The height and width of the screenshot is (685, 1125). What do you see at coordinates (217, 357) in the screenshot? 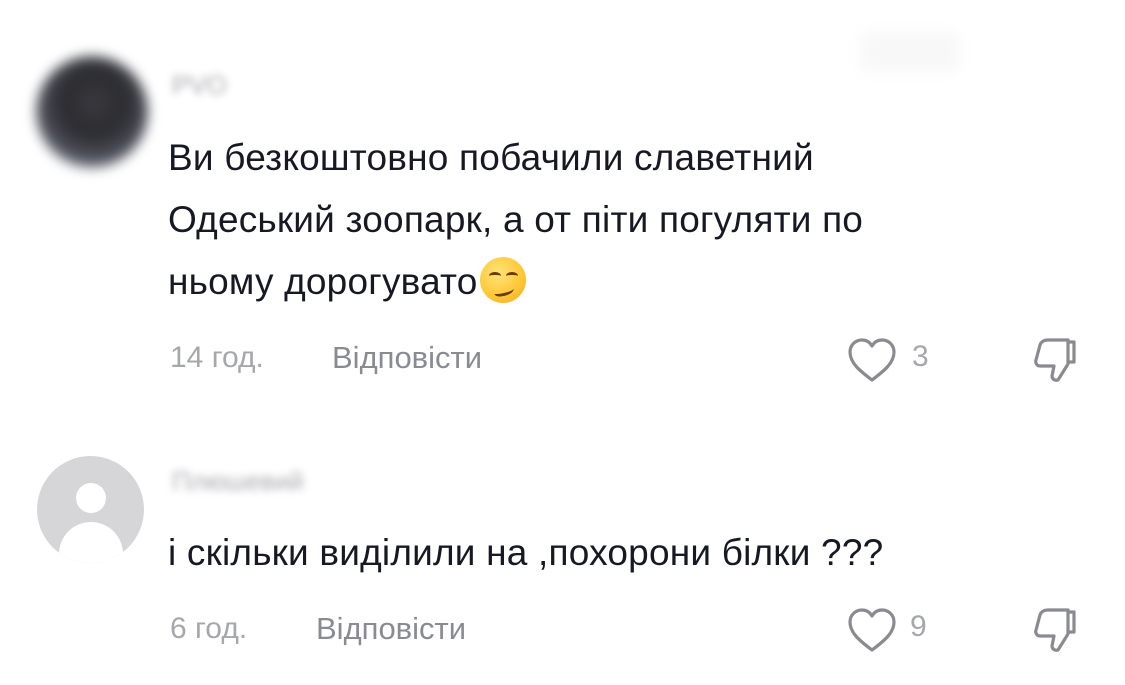
I see `comment-timestamp: 14 год.` at bounding box center [217, 357].